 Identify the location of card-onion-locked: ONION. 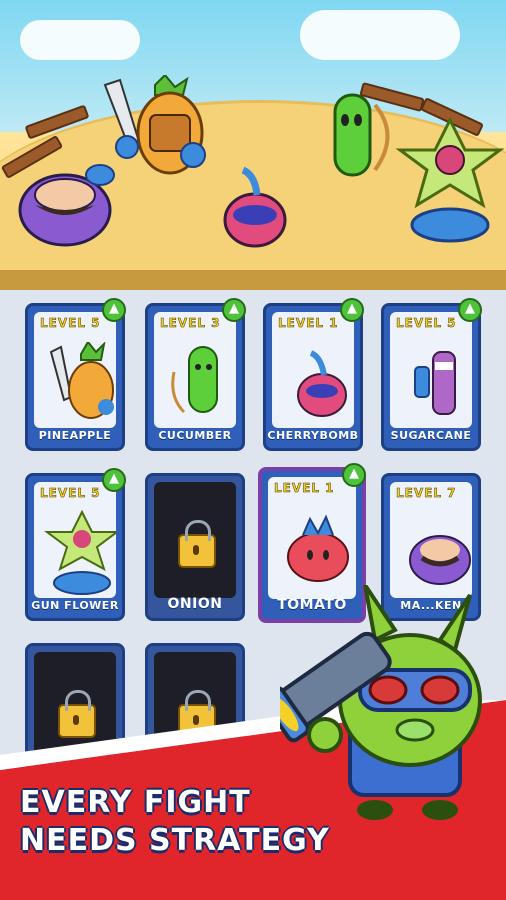
(195, 547).